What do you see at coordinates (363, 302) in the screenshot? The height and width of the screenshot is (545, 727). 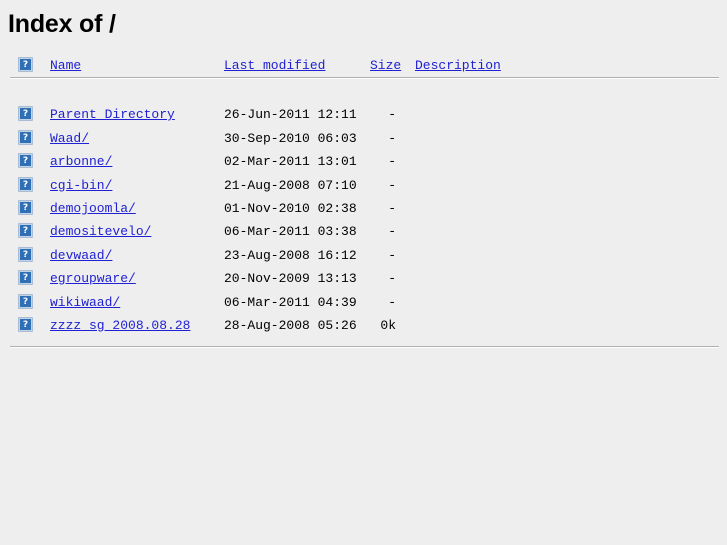 I see `table-row: wikiwaad/ 06-Mar-2011 04:39 -` at bounding box center [363, 302].